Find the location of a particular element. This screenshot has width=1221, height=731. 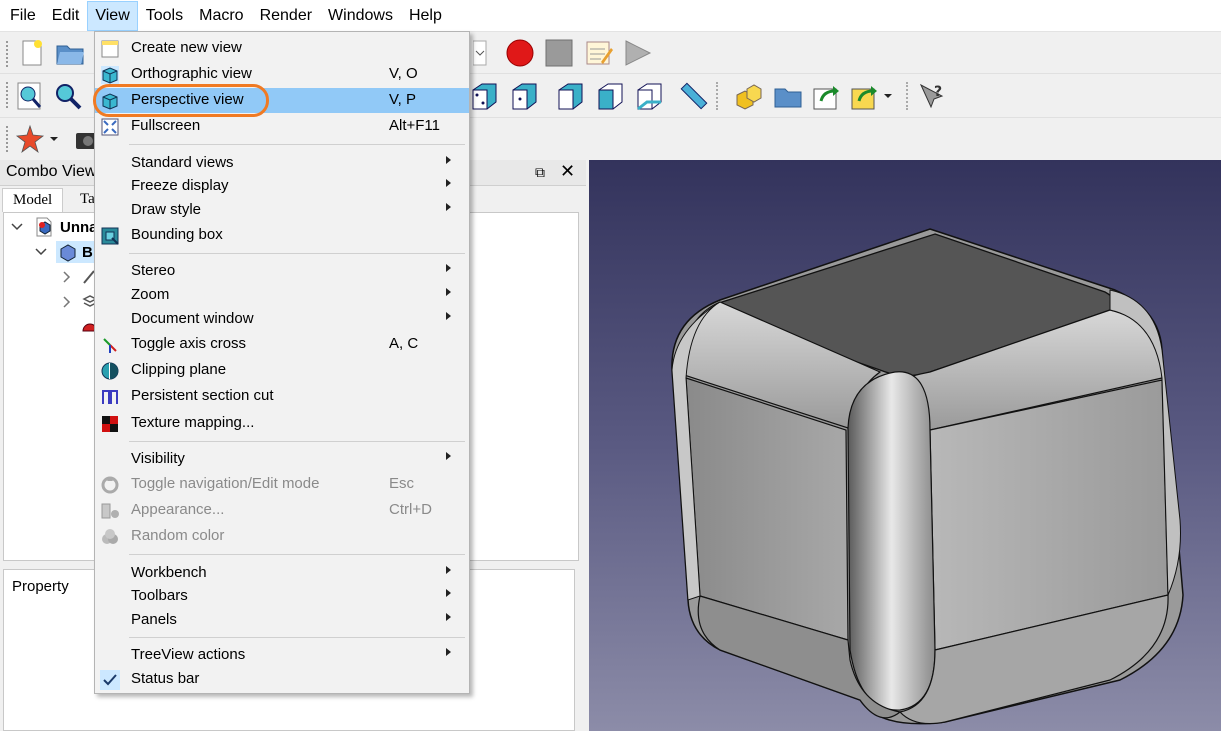

menu-windows: Windows is located at coordinates (360, 16).